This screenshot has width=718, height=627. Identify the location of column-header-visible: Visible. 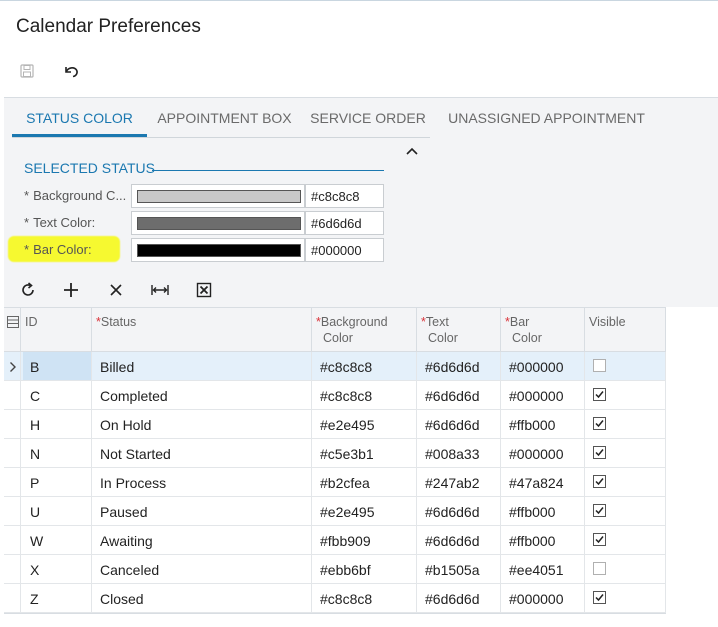
(607, 322).